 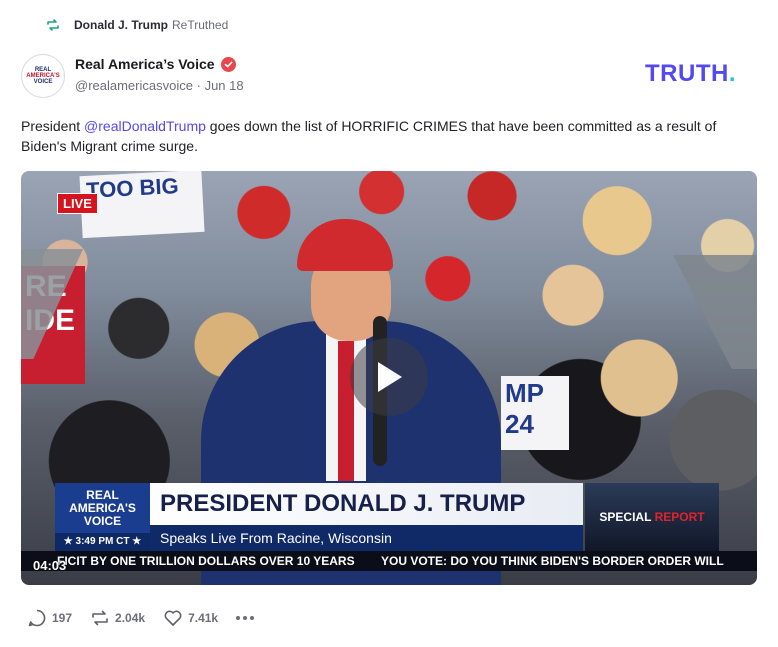 I want to click on mention-link: @realDonaldTrump, so click(x=145, y=126).